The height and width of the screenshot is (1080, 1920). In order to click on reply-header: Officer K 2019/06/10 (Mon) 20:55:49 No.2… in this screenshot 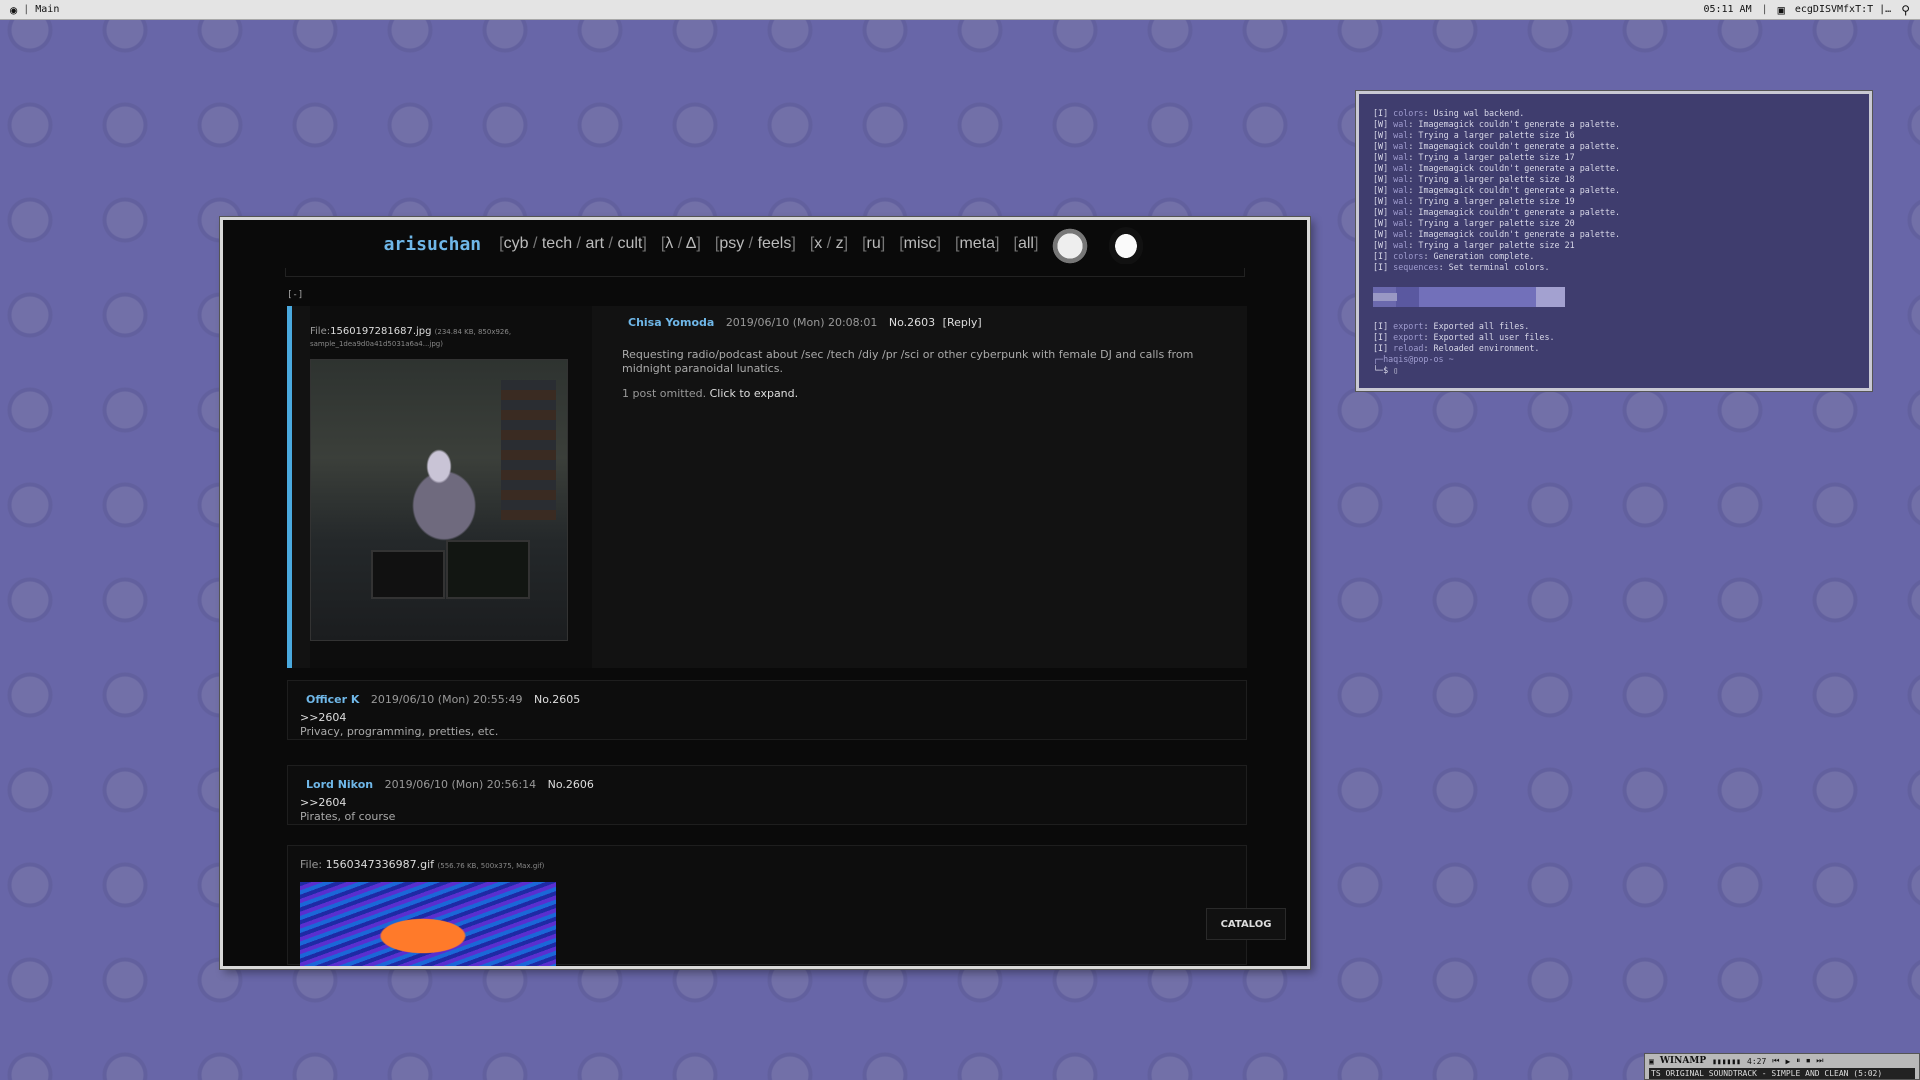, I will do `click(443, 699)`.